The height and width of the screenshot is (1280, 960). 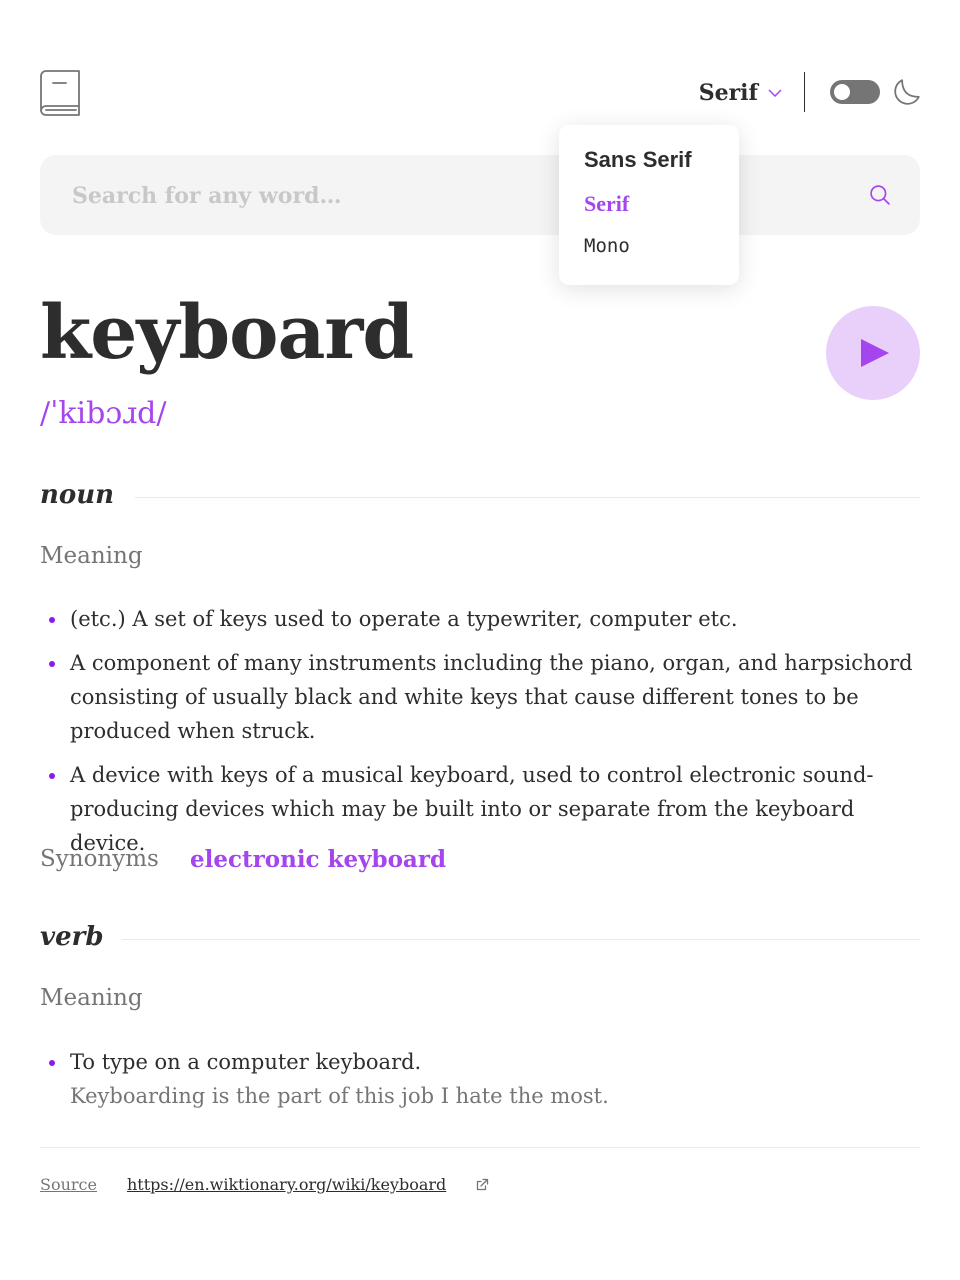 I want to click on book-icon, so click(x=60, y=93).